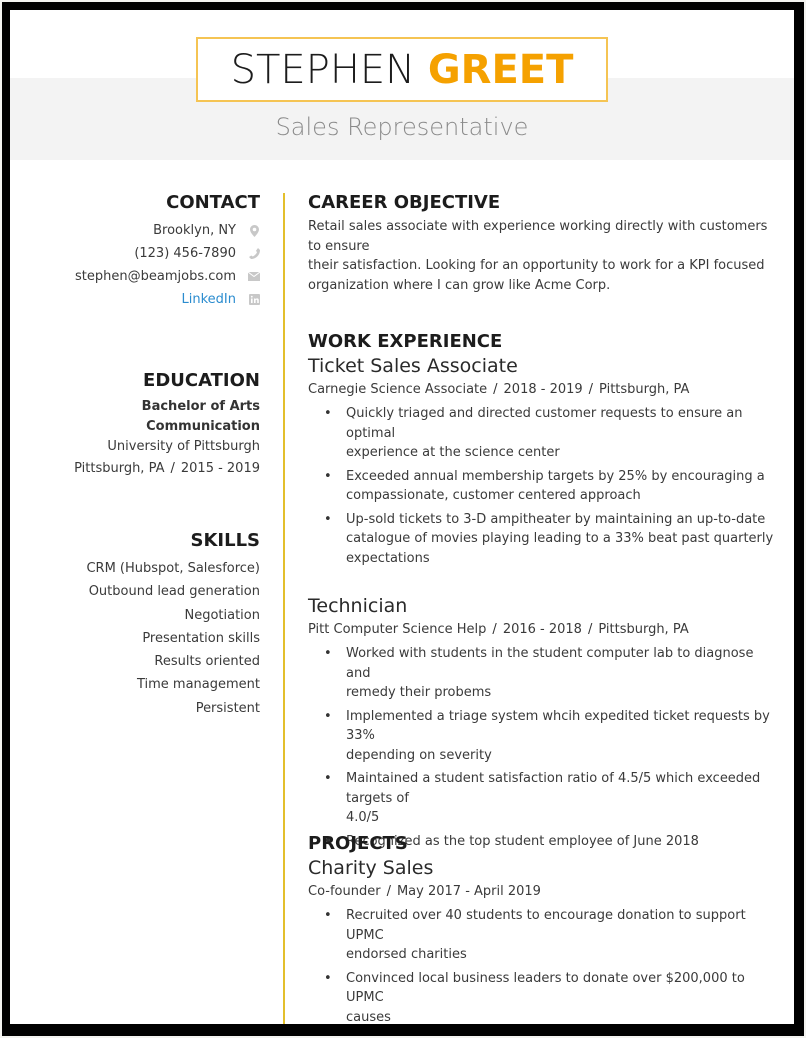  What do you see at coordinates (358, 606) in the screenshot?
I see `job-title: Technician` at bounding box center [358, 606].